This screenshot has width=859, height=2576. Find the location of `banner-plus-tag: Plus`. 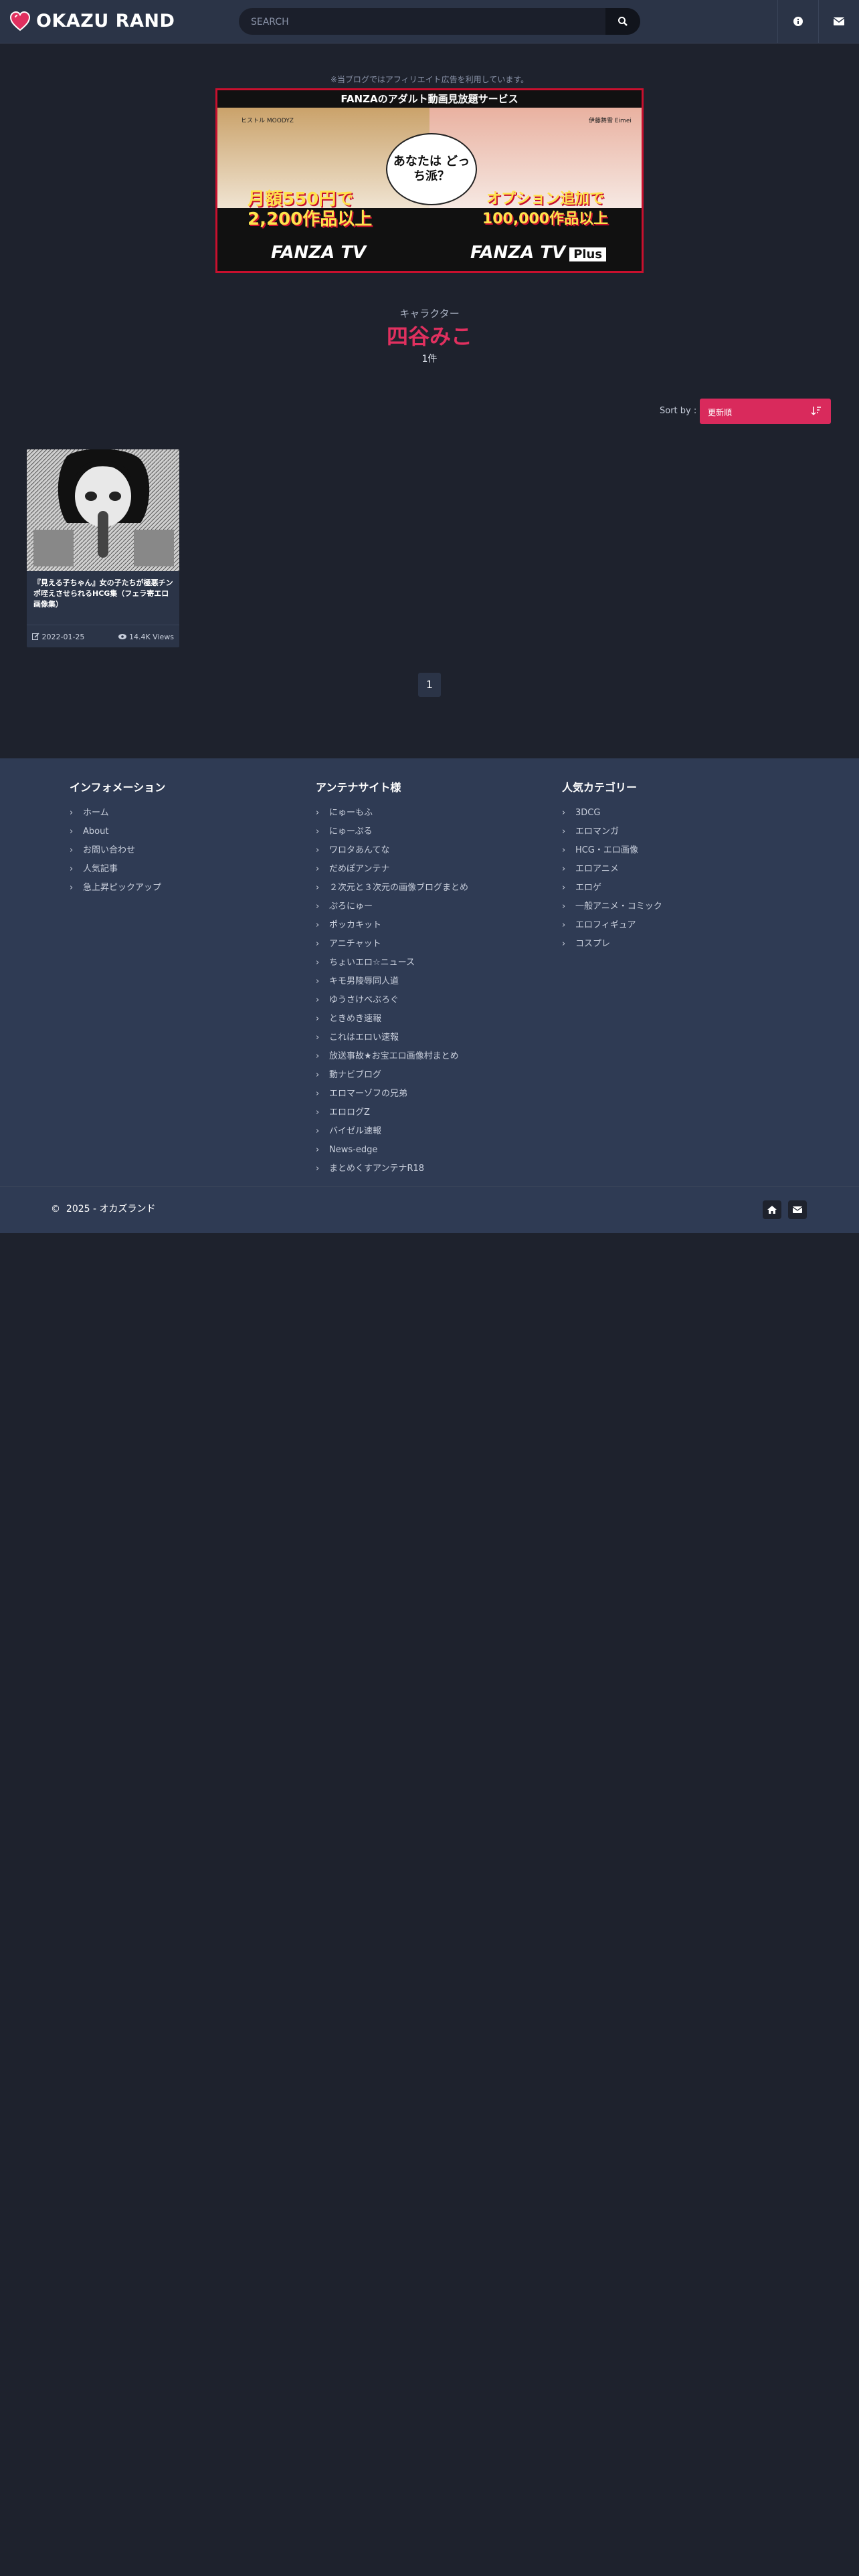

banner-plus-tag: Plus is located at coordinates (588, 254).